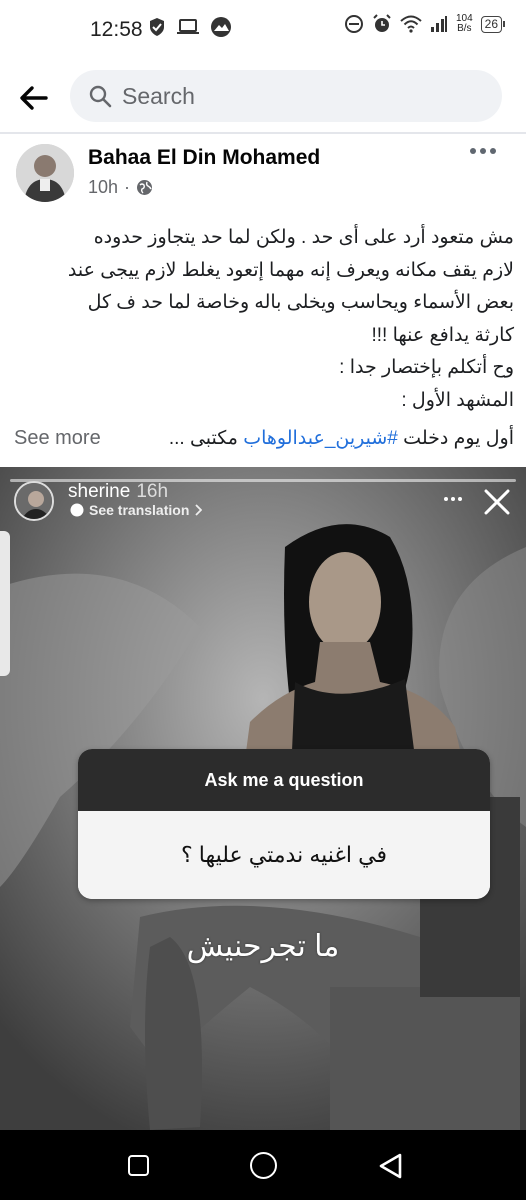 Image resolution: width=526 pixels, height=1200 pixels. Describe the element at coordinates (425, 24) in the screenshot. I see `status-right-icons: 104 B/s 26` at that location.